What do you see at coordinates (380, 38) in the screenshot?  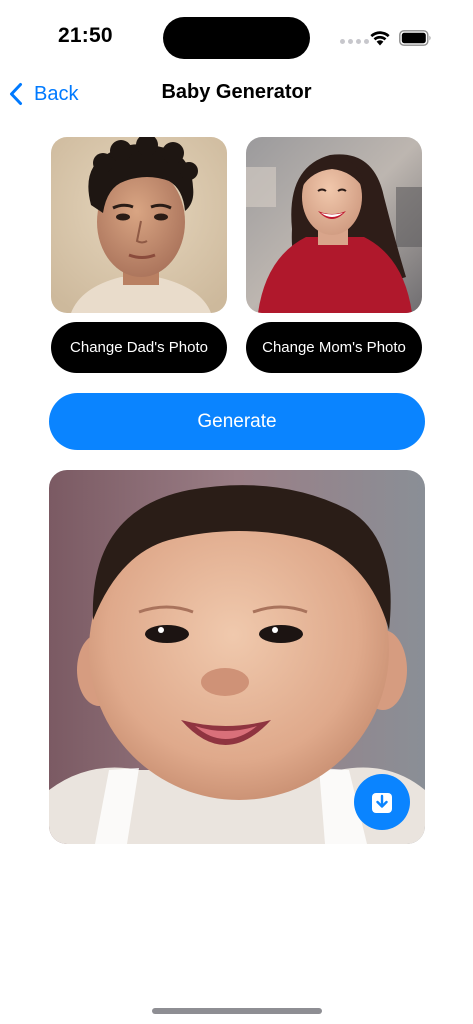 I see `wifi-icon` at bounding box center [380, 38].